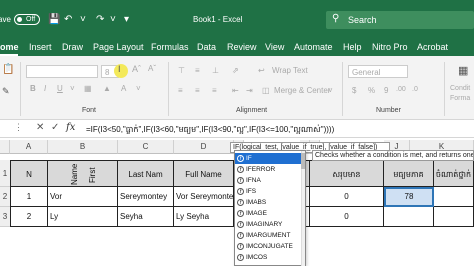 Image resolution: width=474 pixels, height=266 pixels. What do you see at coordinates (462, 94) in the screenshot?
I see `conditional-formatting-button: Condit Forma` at bounding box center [462, 94].